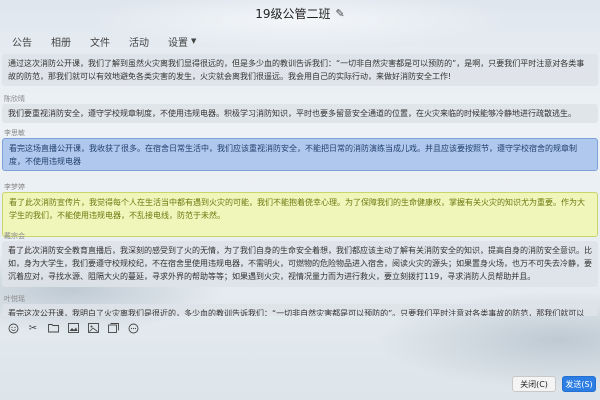  What do you see at coordinates (33, 328) in the screenshot?
I see `scissors-icon: ✂` at bounding box center [33, 328].